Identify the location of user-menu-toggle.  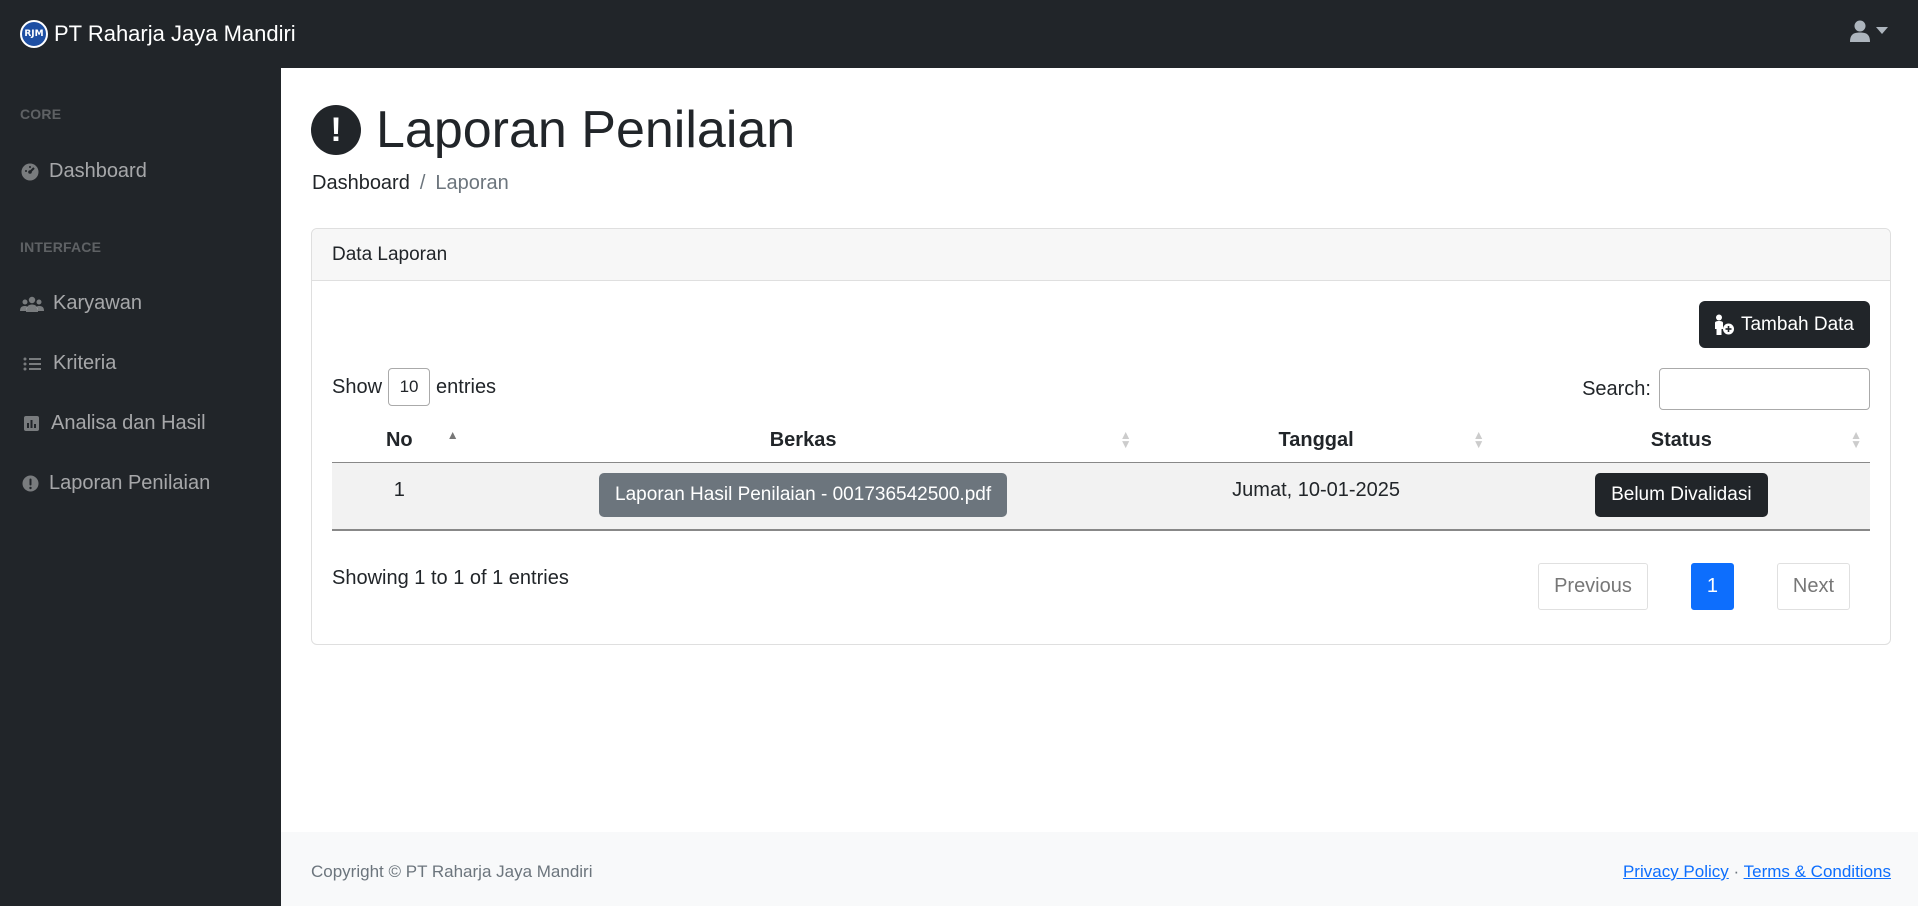
(1869, 31).